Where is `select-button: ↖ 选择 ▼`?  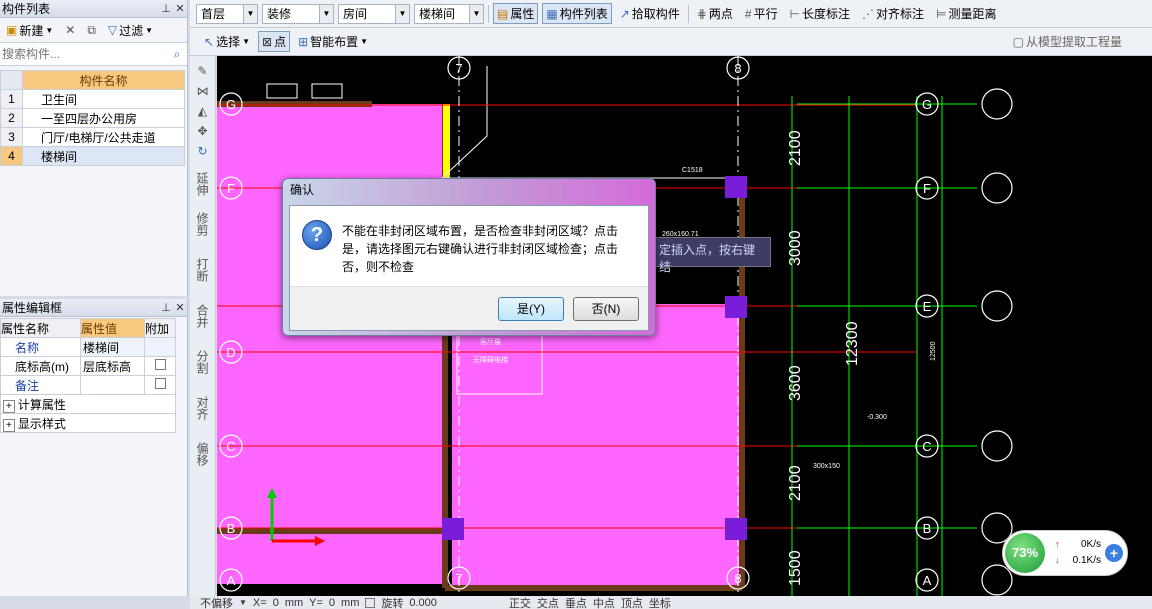 select-button: ↖ 选择 ▼ is located at coordinates (227, 41).